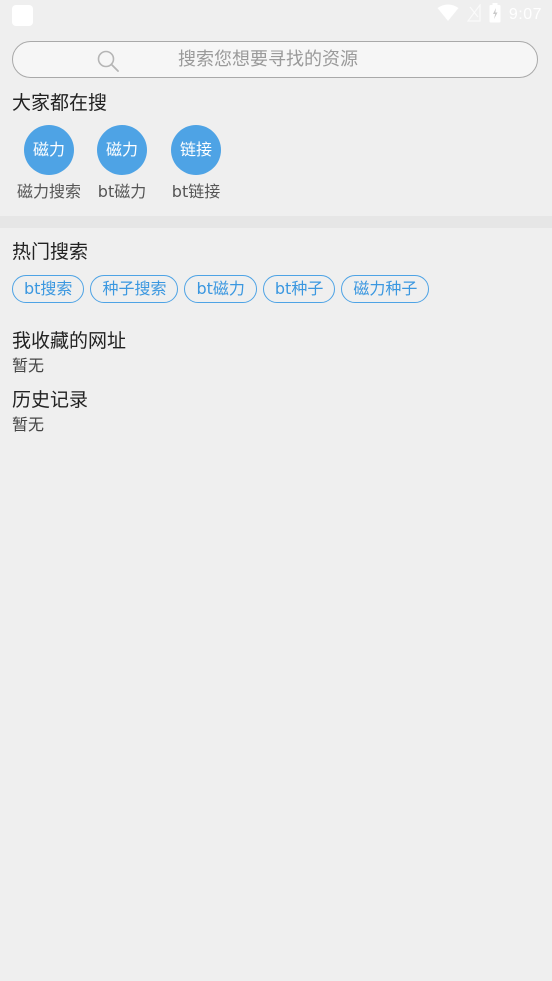 The height and width of the screenshot is (981, 552). I want to click on hot-search-tag: 种子搜索, so click(134, 289).